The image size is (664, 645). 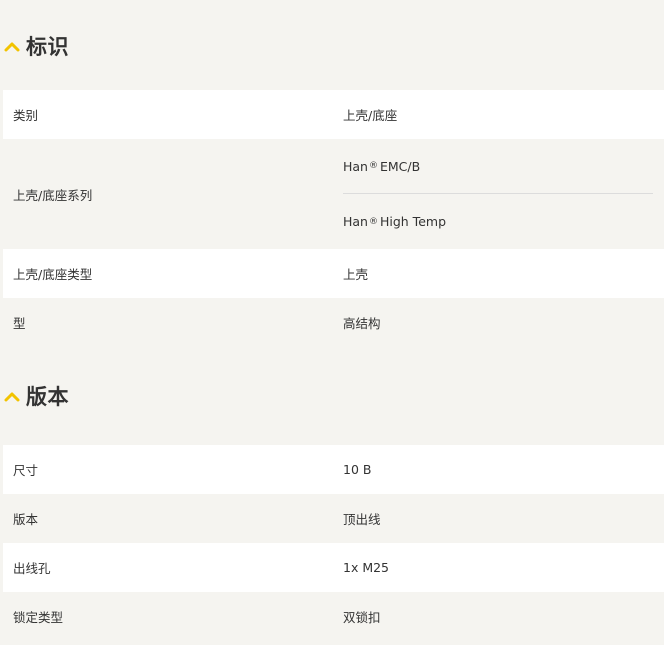 What do you see at coordinates (333, 114) in the screenshot?
I see `table-row: 类别 上壳/底座` at bounding box center [333, 114].